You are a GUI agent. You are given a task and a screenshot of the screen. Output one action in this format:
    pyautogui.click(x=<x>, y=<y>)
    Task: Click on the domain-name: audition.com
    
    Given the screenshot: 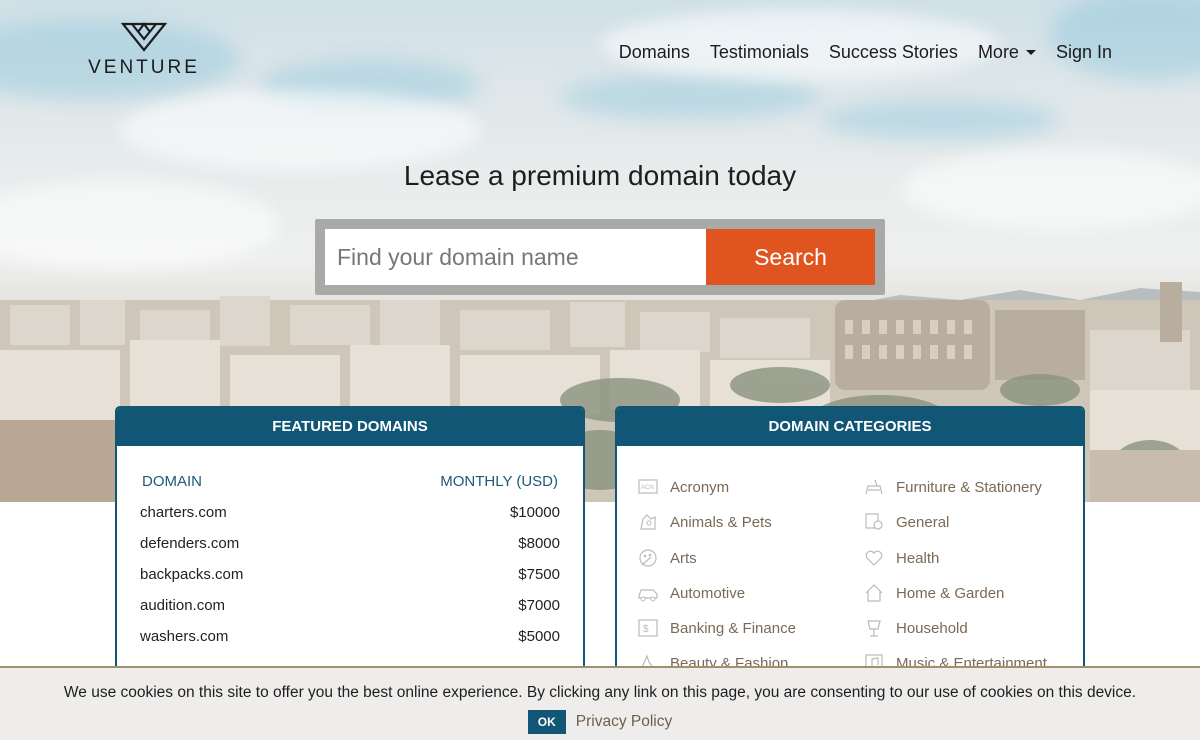 What is the action you would take?
    pyautogui.click(x=182, y=605)
    